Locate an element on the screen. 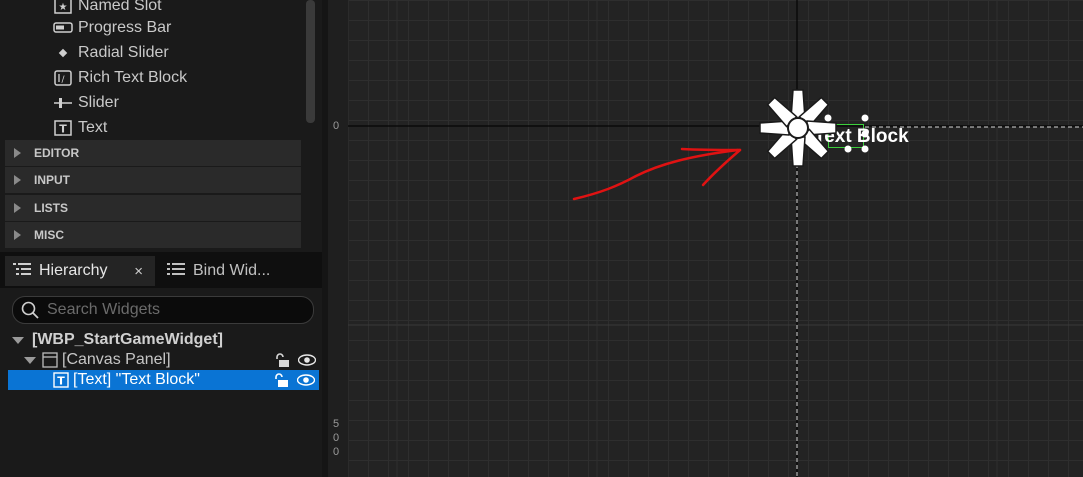 The width and height of the screenshot is (1083, 477). hierarchy-icon is located at coordinates (22, 271).